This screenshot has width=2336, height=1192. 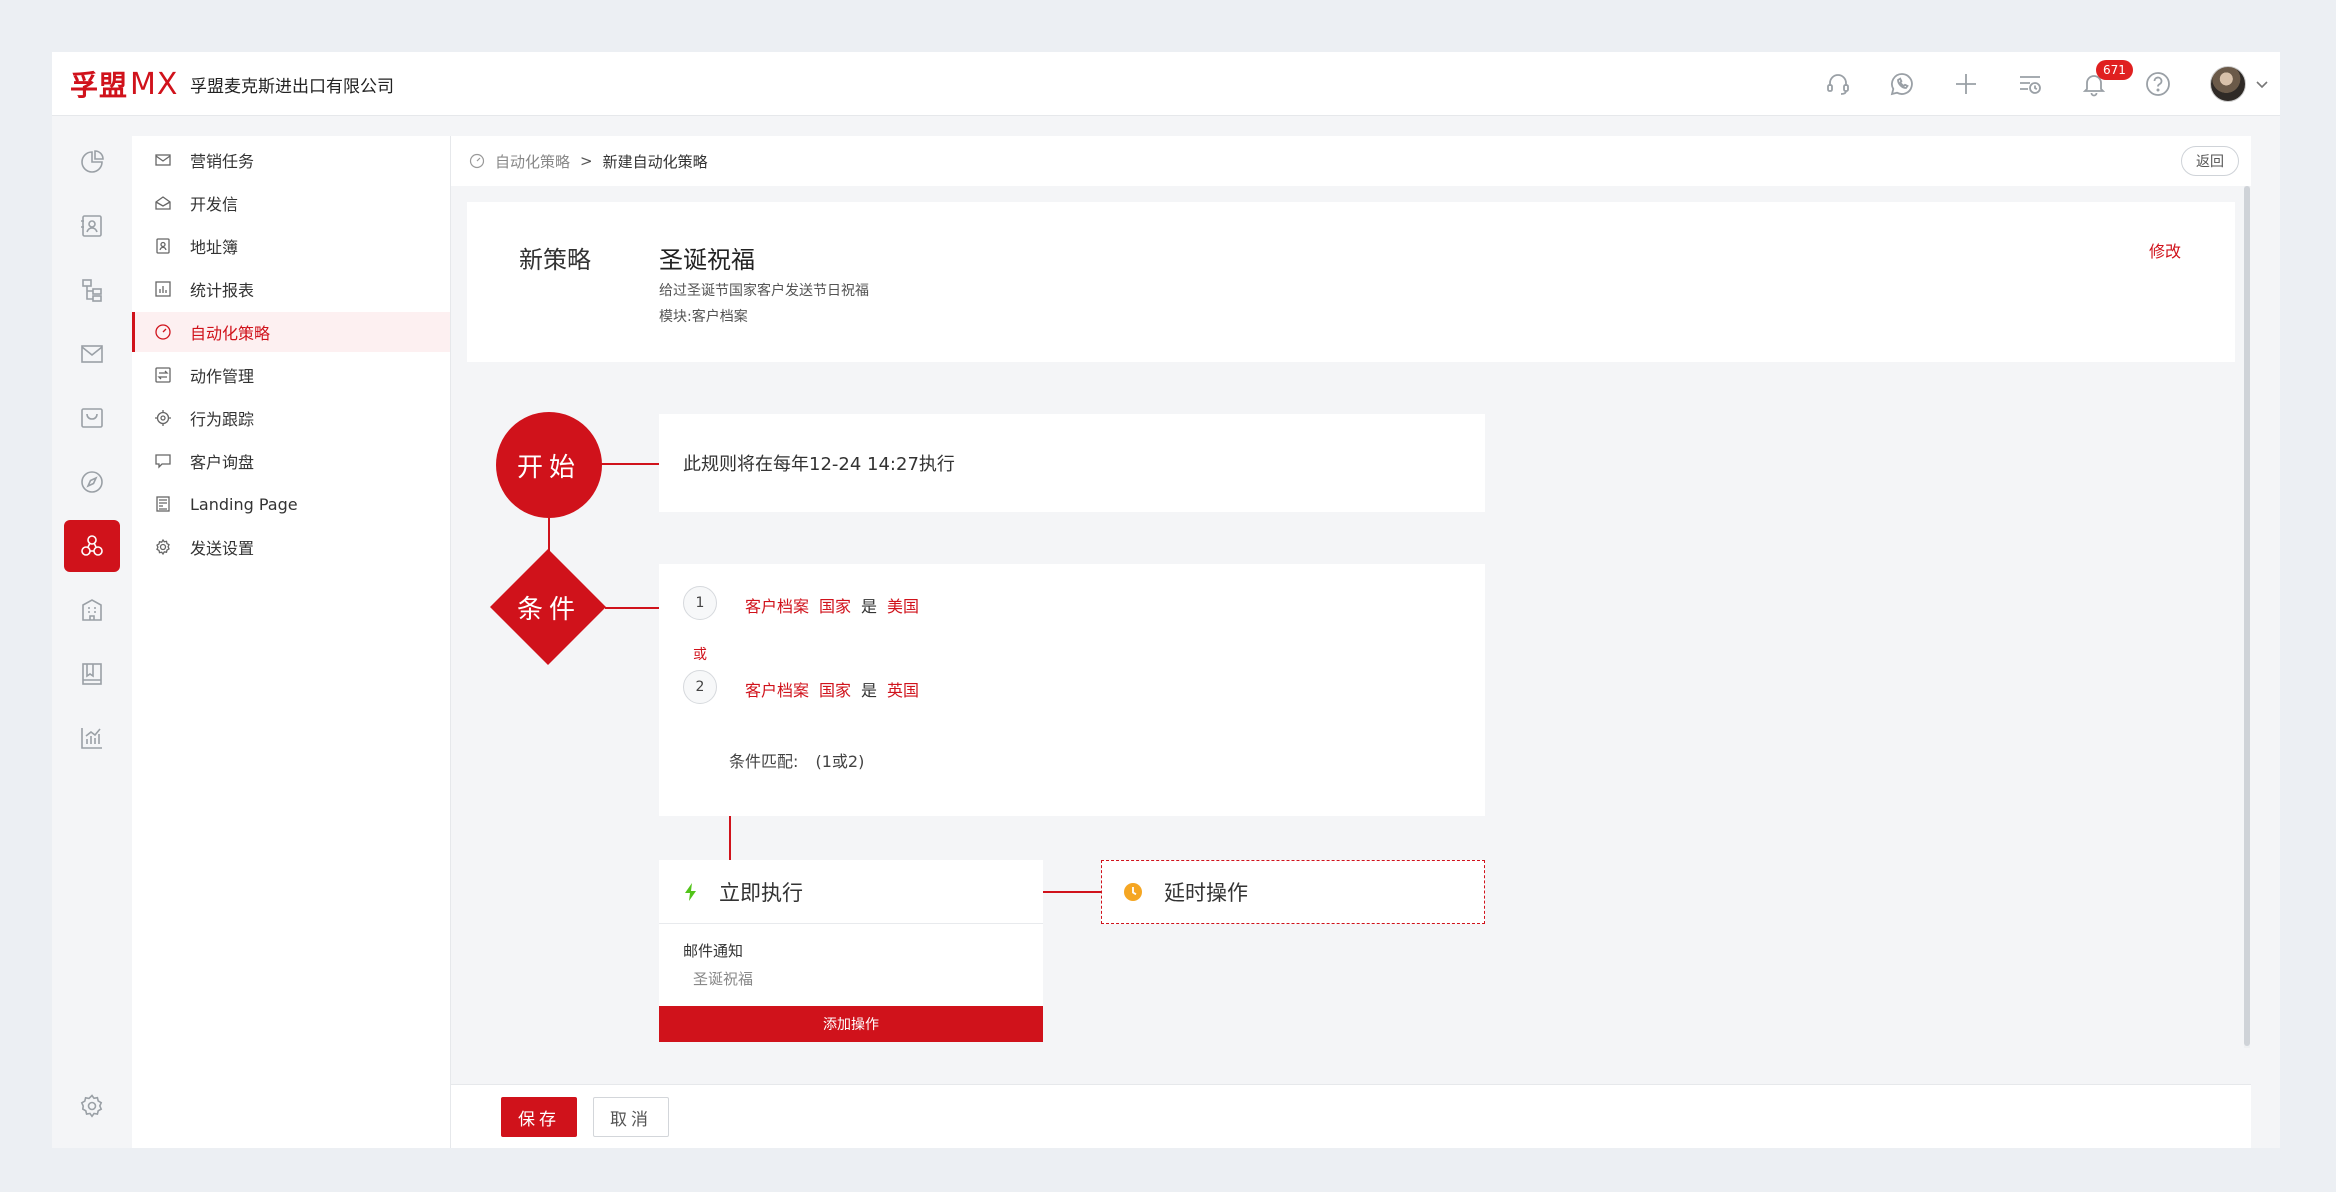 What do you see at coordinates (703, 317) in the screenshot?
I see `strategy-module: 模块:客户档案` at bounding box center [703, 317].